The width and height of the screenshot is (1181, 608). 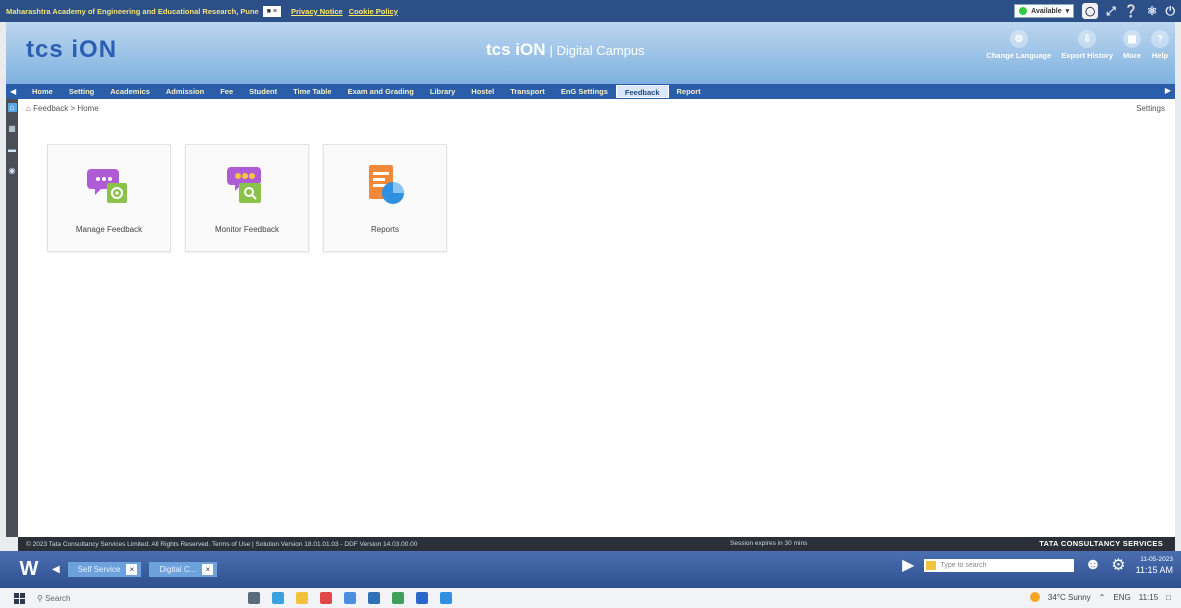 What do you see at coordinates (185, 91) in the screenshot?
I see `nav-admission: Admission` at bounding box center [185, 91].